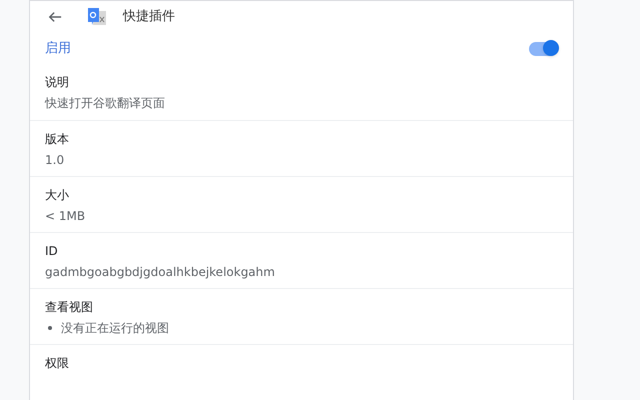  I want to click on section-title: 权限, so click(57, 363).